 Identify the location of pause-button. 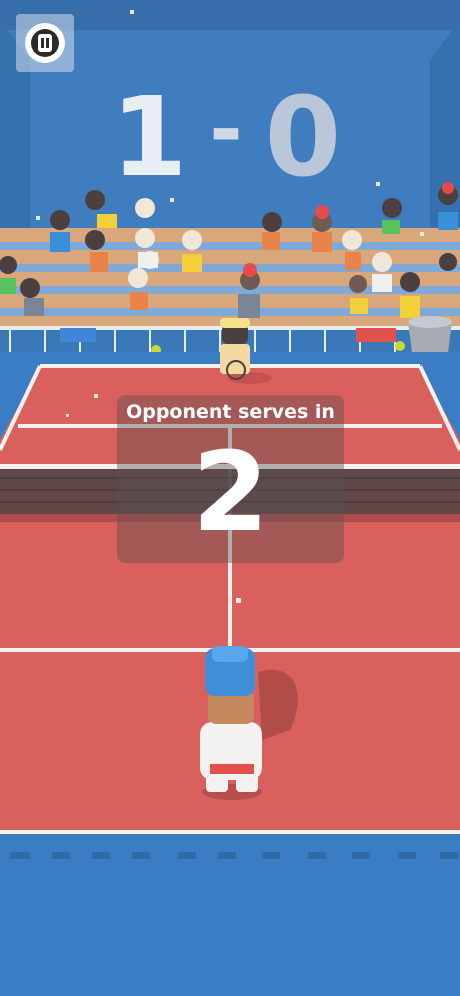
(45, 43).